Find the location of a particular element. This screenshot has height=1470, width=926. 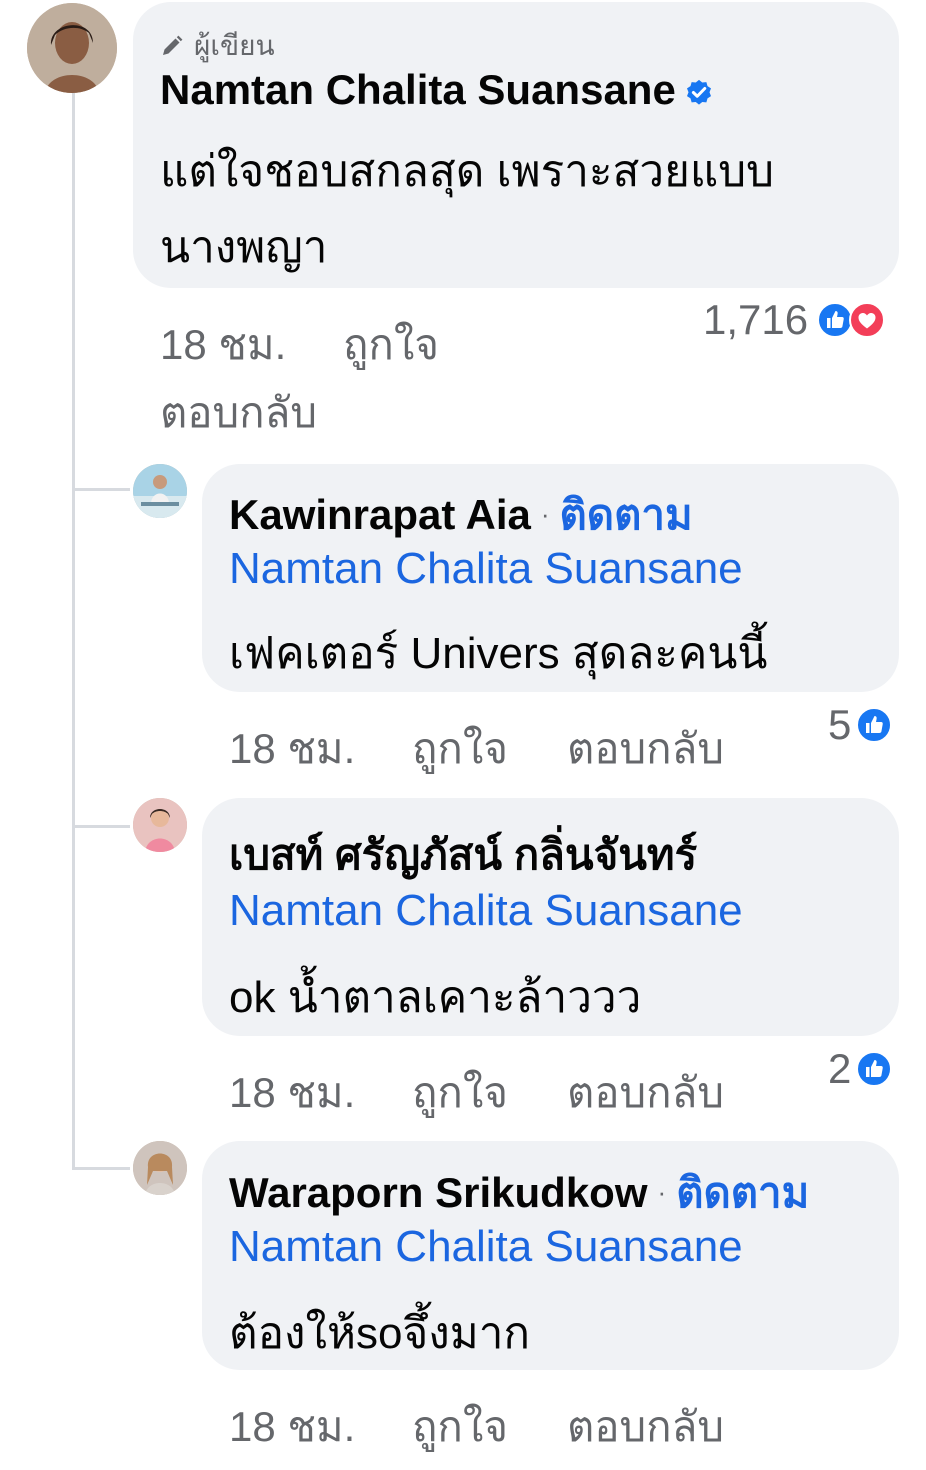

reply-author-name: Waraporn Srikudkow · ติดตาม is located at coordinates (519, 1193).